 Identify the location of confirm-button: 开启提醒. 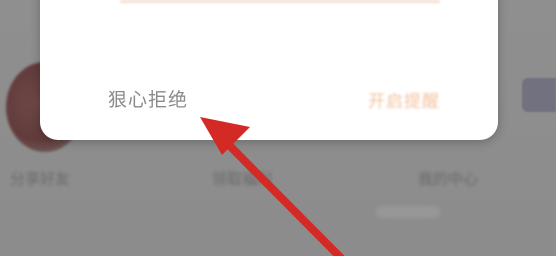
(404, 99).